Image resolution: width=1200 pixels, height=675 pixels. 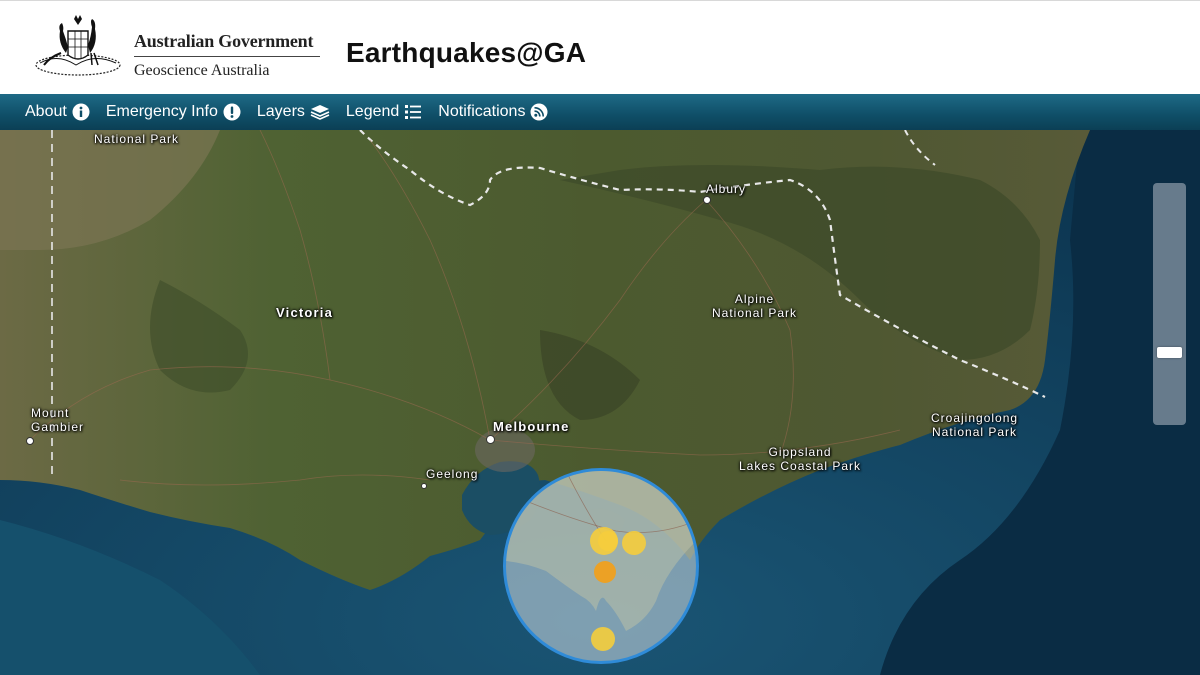 I want to click on albury-marker, so click(x=707, y=200).